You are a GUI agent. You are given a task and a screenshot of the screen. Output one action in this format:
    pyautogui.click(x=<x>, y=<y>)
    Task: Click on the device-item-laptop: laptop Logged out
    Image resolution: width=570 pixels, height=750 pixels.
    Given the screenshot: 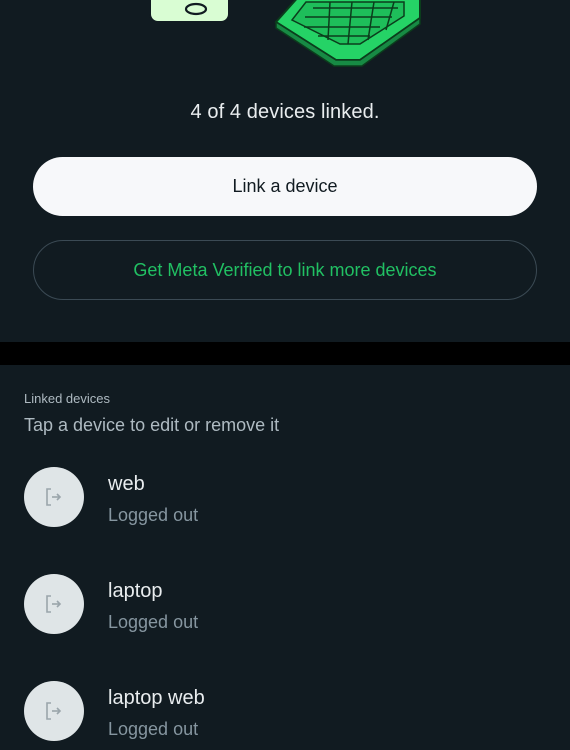 What is the action you would take?
    pyautogui.click(x=285, y=614)
    